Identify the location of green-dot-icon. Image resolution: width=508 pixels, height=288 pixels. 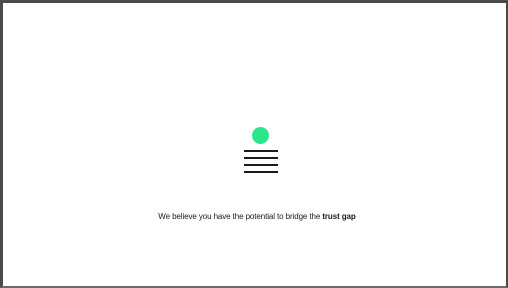
(260, 135).